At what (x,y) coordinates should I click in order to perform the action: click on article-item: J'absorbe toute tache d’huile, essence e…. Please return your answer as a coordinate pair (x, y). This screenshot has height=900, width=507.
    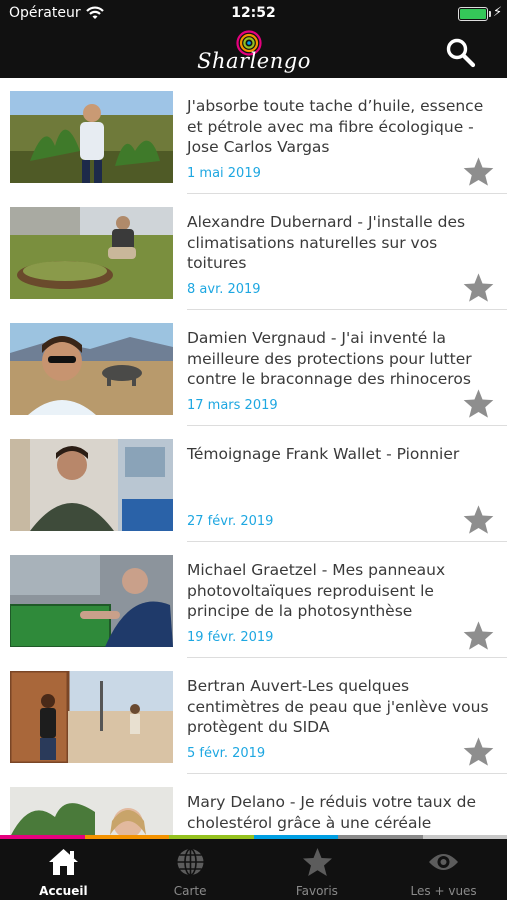
    Looking at the image, I should click on (253, 136).